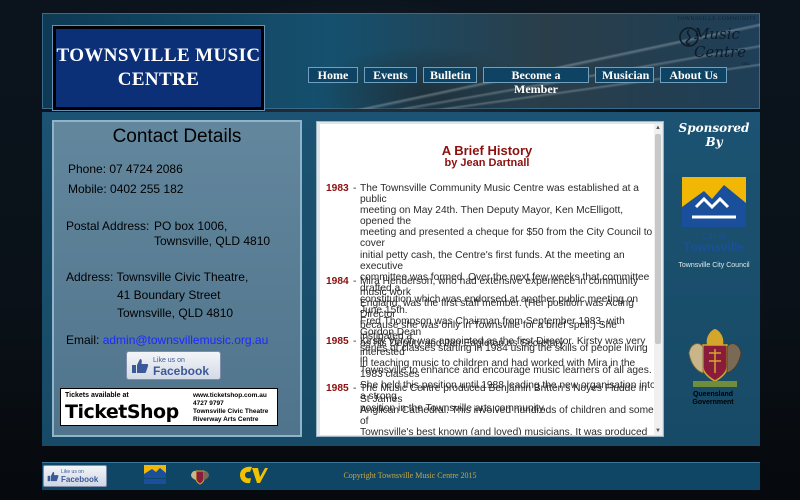 This screenshot has height=500, width=800. I want to click on townsville-city-council-logo: City of Townsville, so click(714, 216).